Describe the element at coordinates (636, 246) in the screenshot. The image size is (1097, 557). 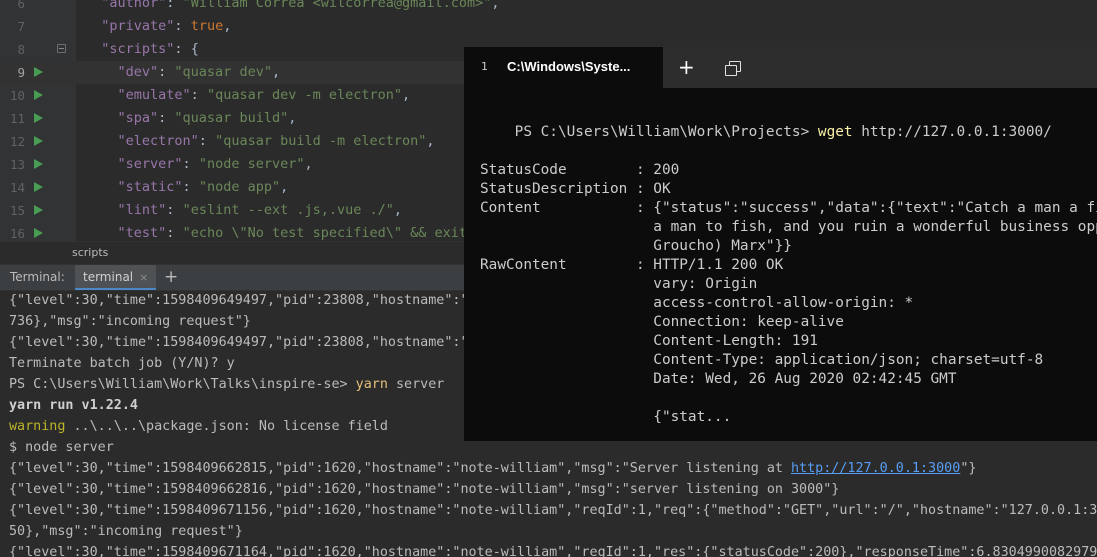
I see `windows-terminal-output-line: Groucho) Marx"}}` at that location.